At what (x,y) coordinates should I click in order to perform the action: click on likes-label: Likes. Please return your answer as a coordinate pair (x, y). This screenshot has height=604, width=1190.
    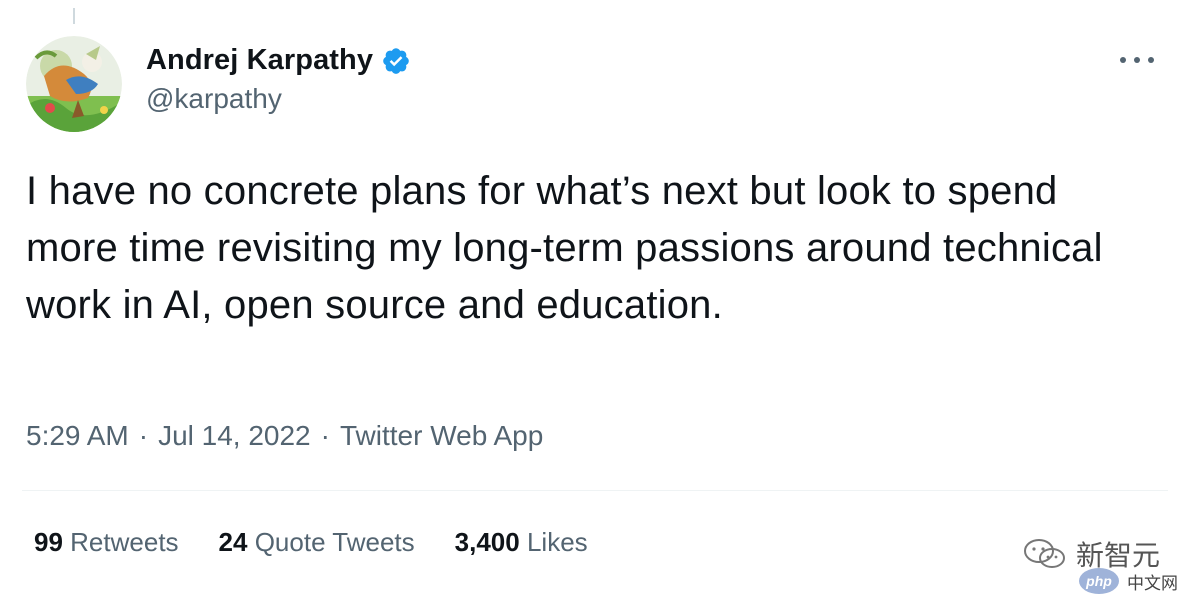
    Looking at the image, I should click on (557, 542).